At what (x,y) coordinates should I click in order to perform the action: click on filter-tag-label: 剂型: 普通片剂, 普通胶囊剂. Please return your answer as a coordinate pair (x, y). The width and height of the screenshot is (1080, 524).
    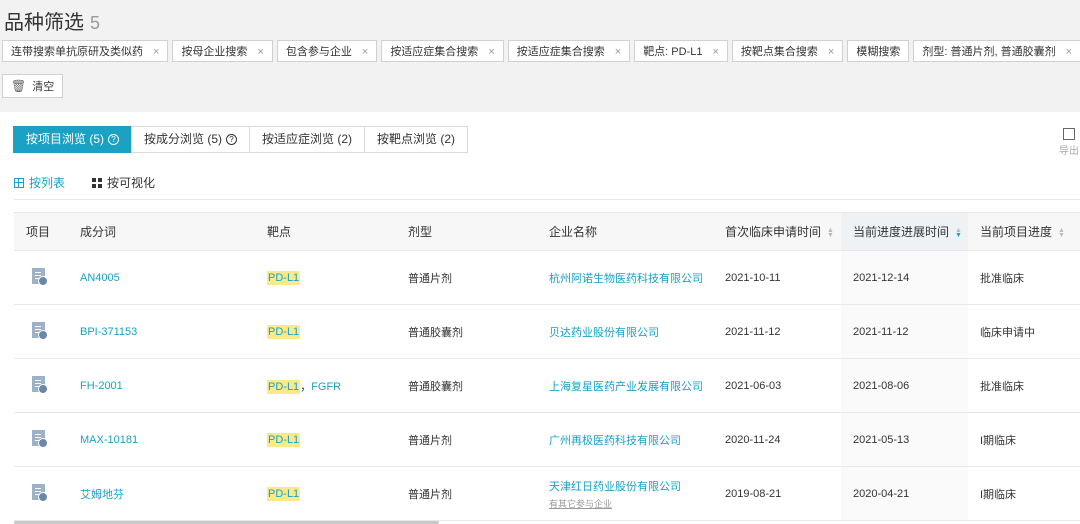
    Looking at the image, I should click on (989, 52).